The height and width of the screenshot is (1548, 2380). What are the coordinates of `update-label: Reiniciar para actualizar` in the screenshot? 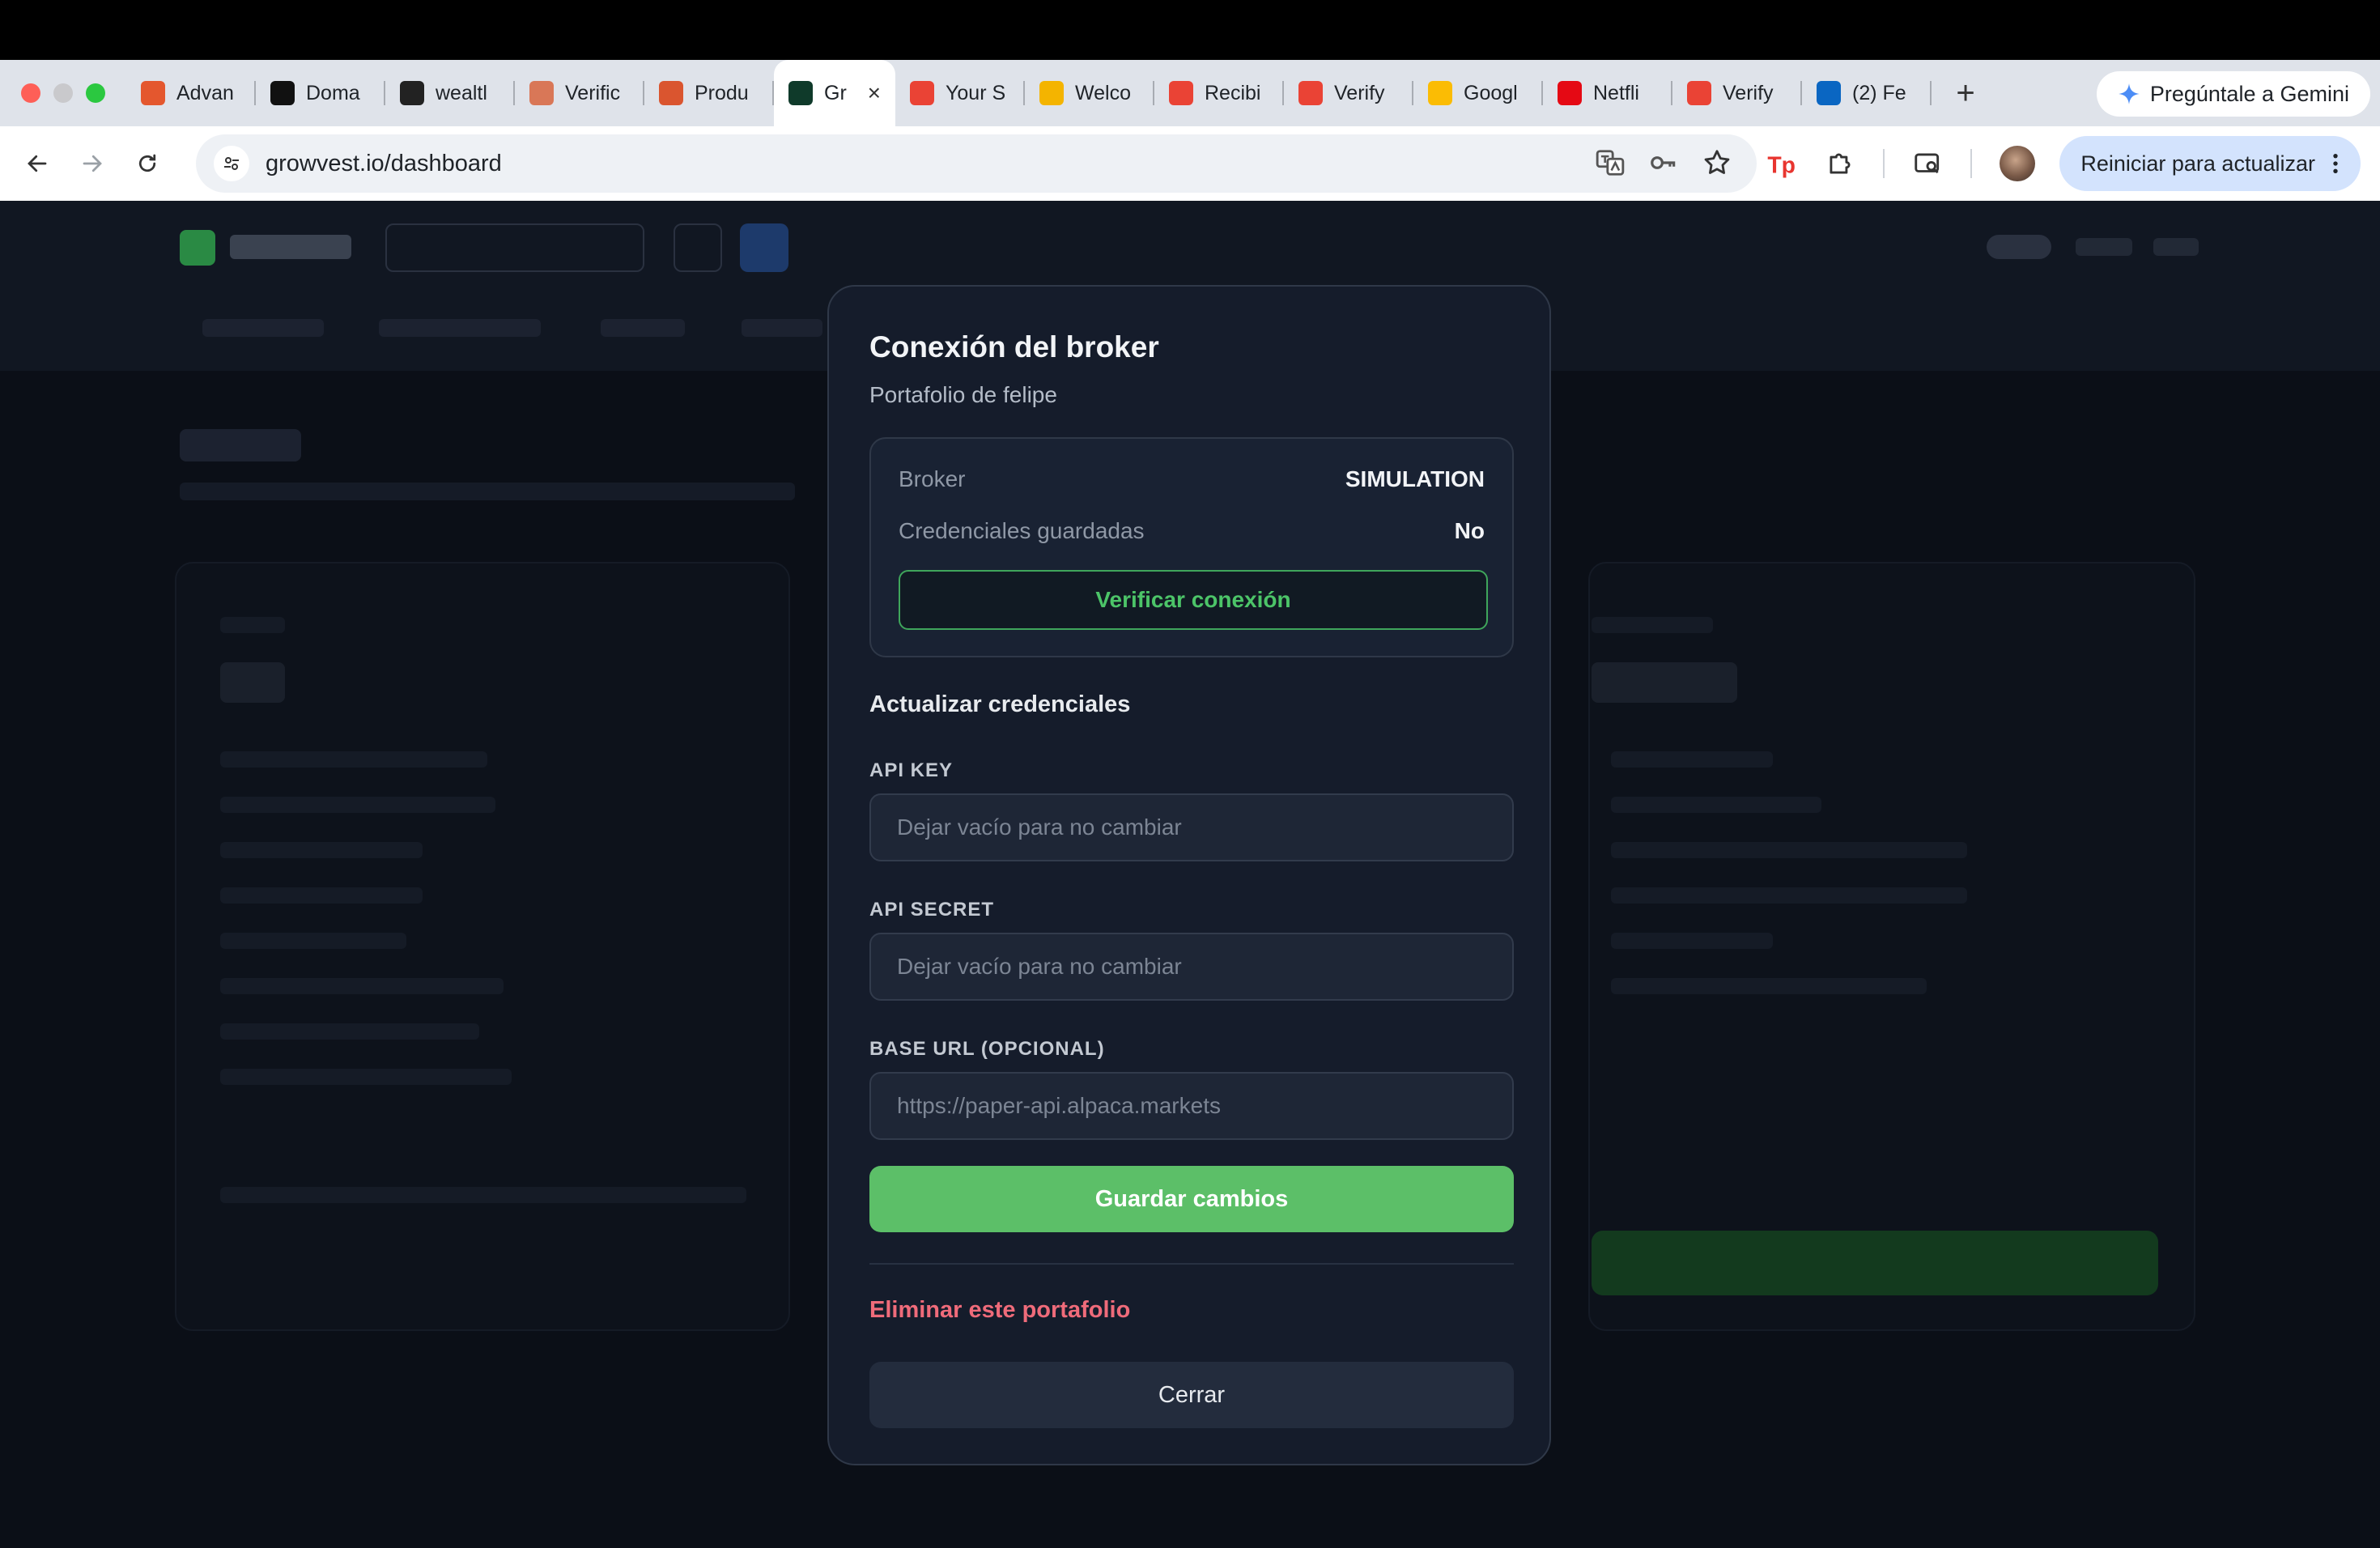 It's located at (2197, 164).